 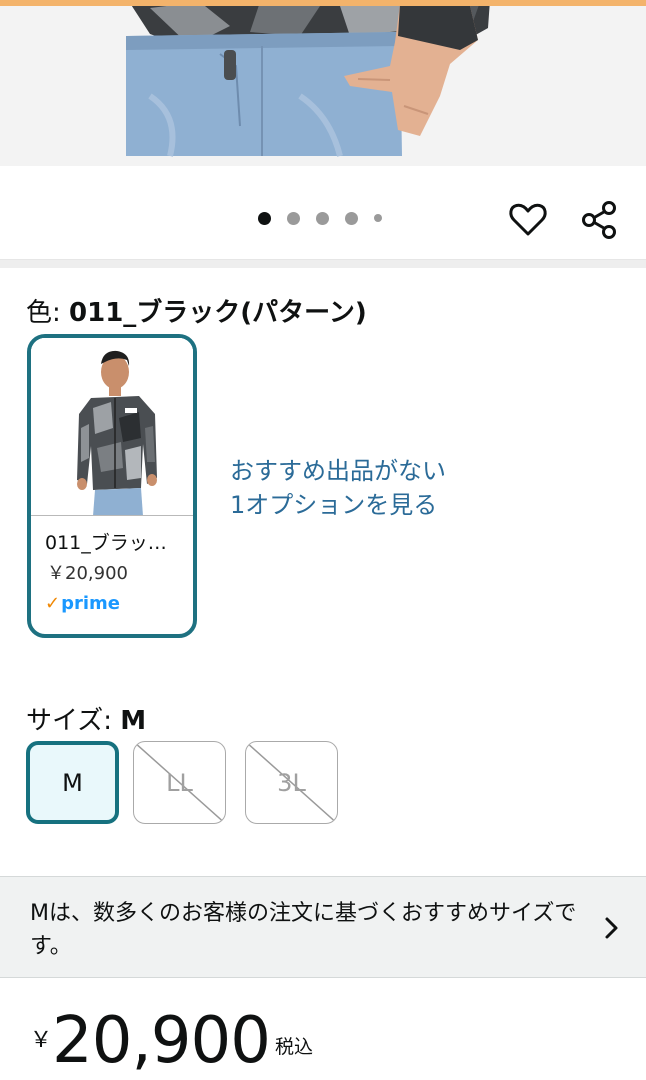 I want to click on chevron-right-icon, so click(x=611, y=928).